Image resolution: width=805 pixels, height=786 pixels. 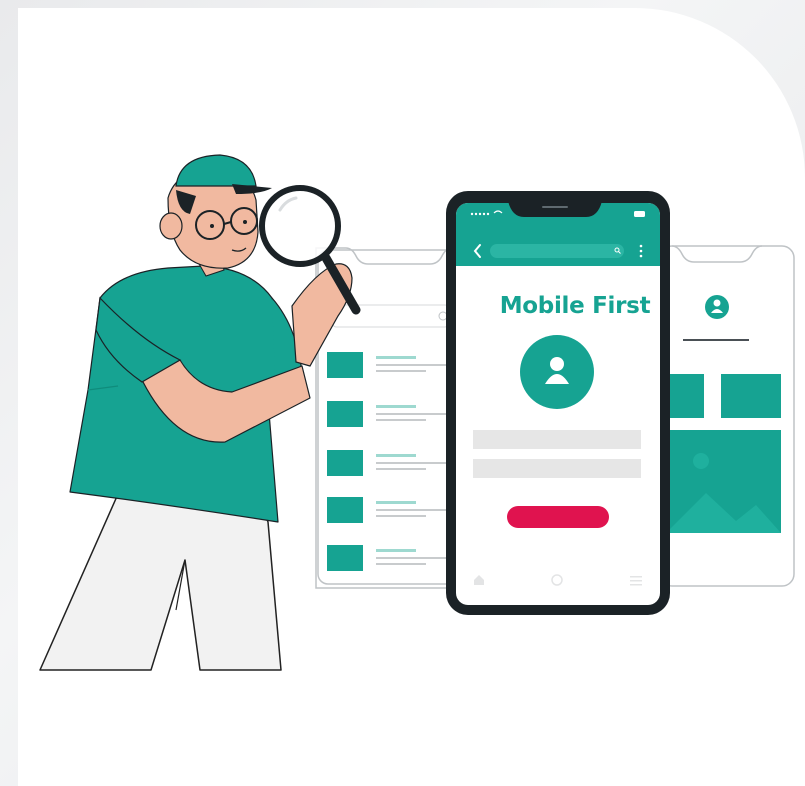 What do you see at coordinates (557, 372) in the screenshot?
I see `profile-avatar-icon` at bounding box center [557, 372].